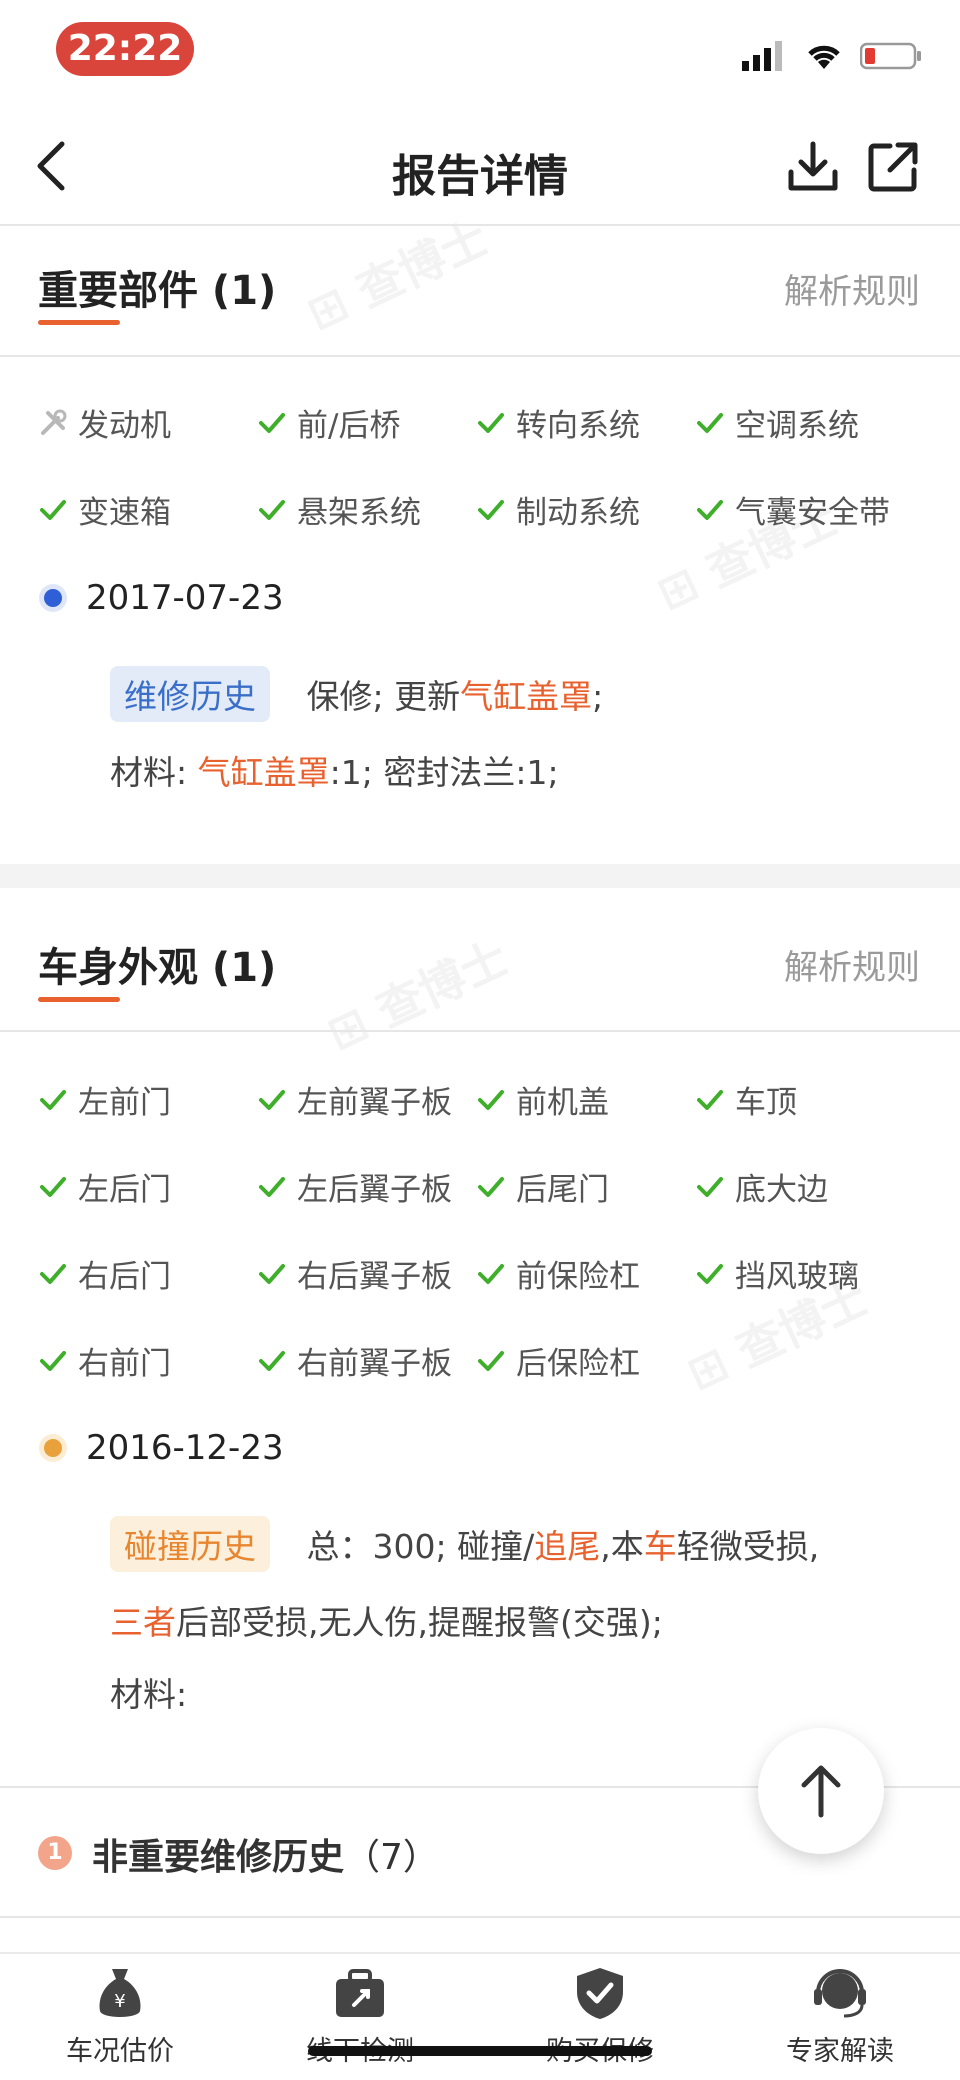  Describe the element at coordinates (622, 1546) in the screenshot. I see `record-text: ,本` at that location.